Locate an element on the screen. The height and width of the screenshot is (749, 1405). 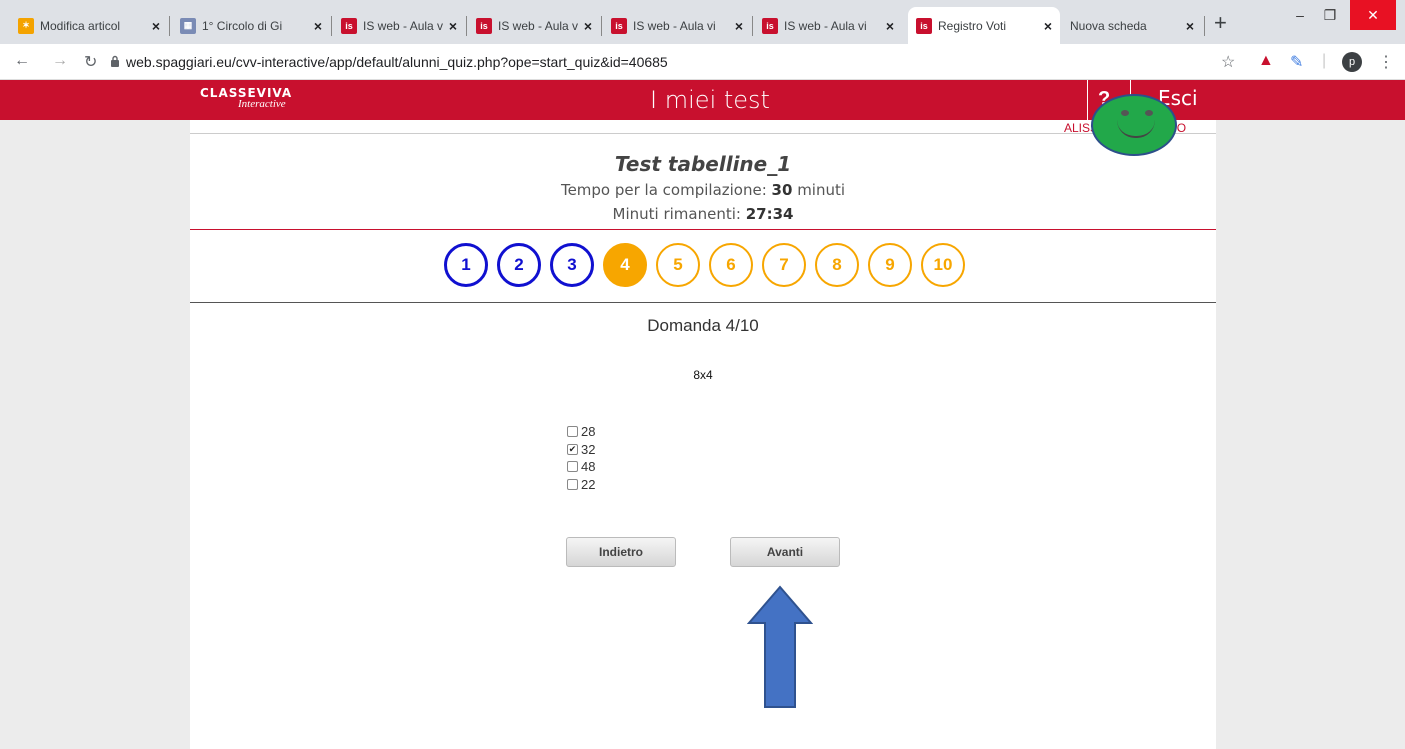
tab-title: Nuova scheda is located at coordinates (1108, 25).